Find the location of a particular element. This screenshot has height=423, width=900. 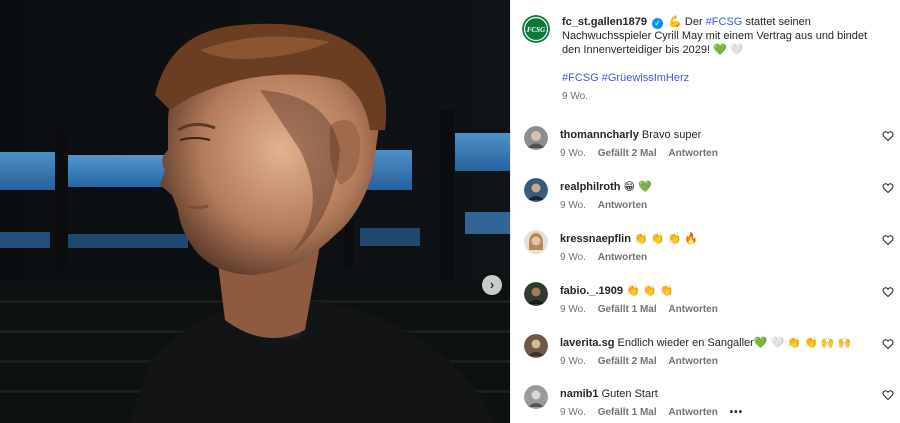

caption-emoji-hearts: 💚 🤍 is located at coordinates (728, 50).